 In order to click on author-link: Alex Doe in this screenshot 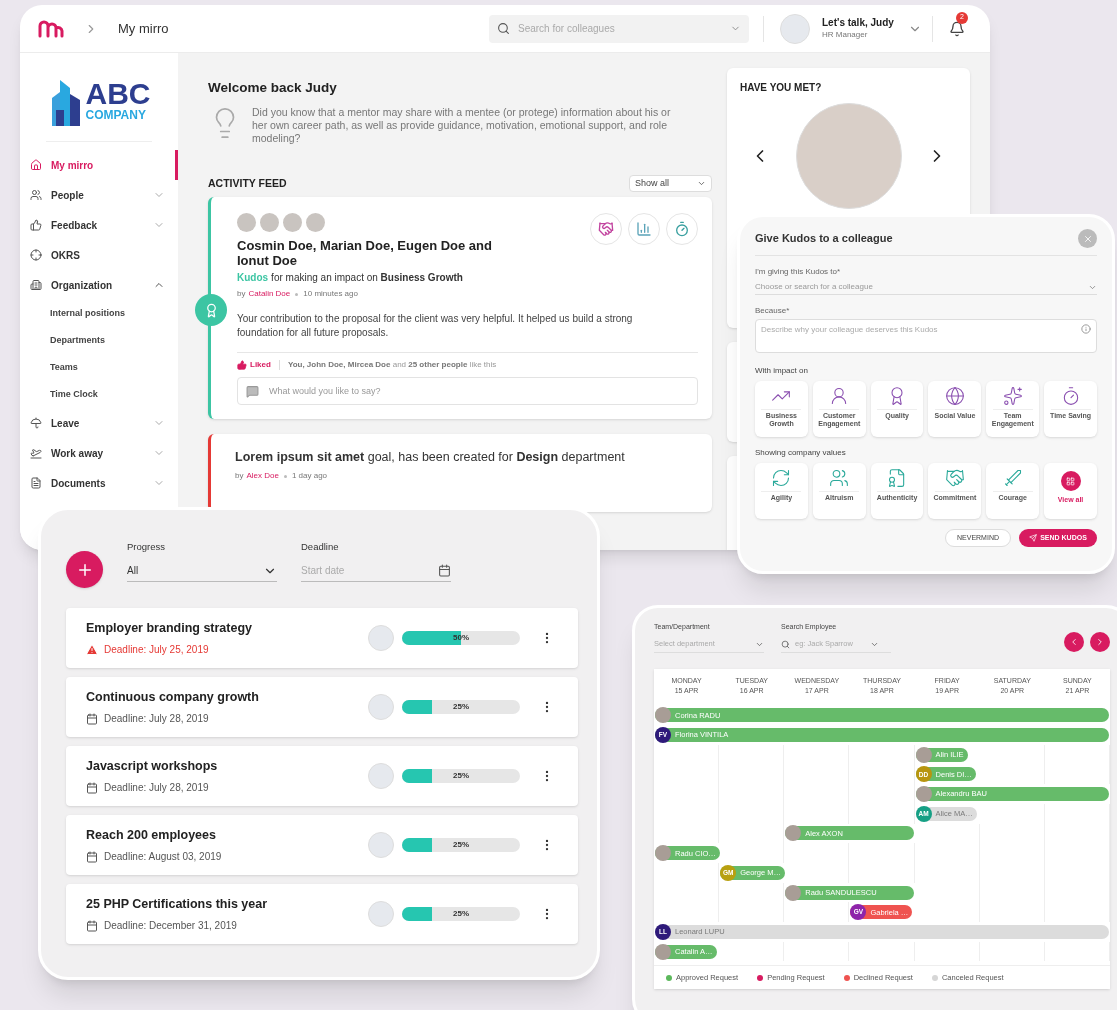, I will do `click(262, 476)`.